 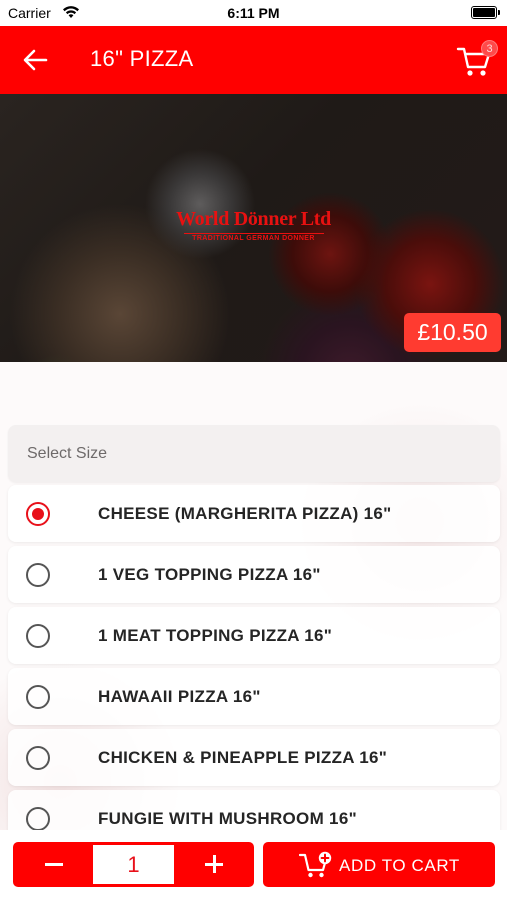 I want to click on size-option: CHEESE (MARGHERITA PIZZA) 16", so click(x=254, y=513).